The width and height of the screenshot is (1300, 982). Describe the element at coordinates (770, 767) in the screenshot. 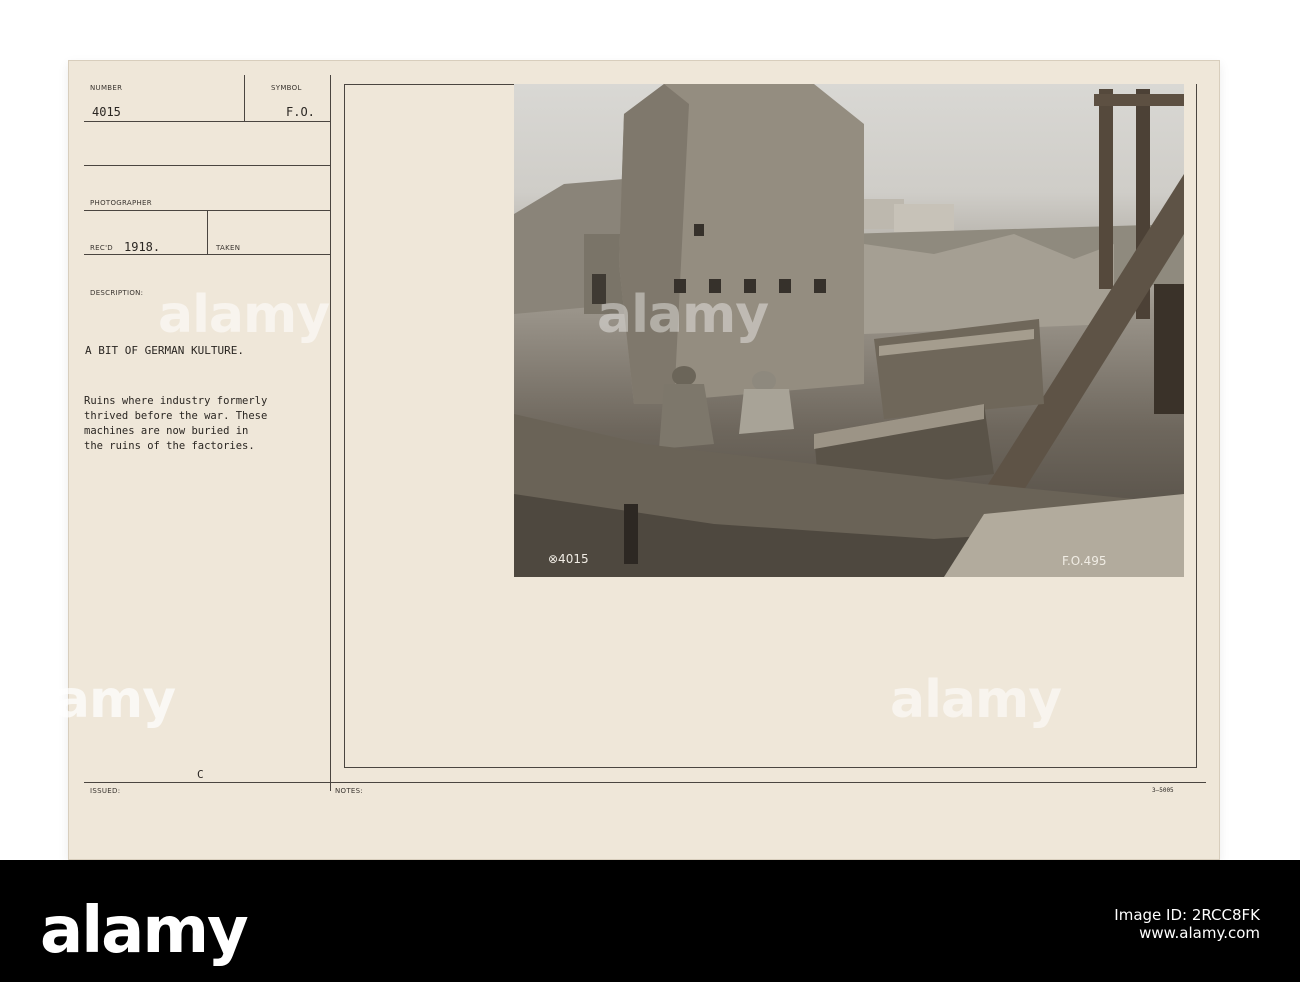

I see `frame-bottom-inner` at that location.